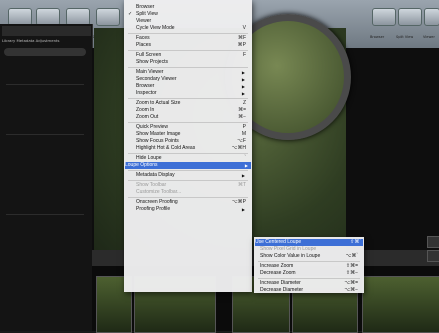 The height and width of the screenshot is (333, 439). What do you see at coordinates (405, 37) in the screenshot?
I see `split-view-label: Split View` at bounding box center [405, 37].